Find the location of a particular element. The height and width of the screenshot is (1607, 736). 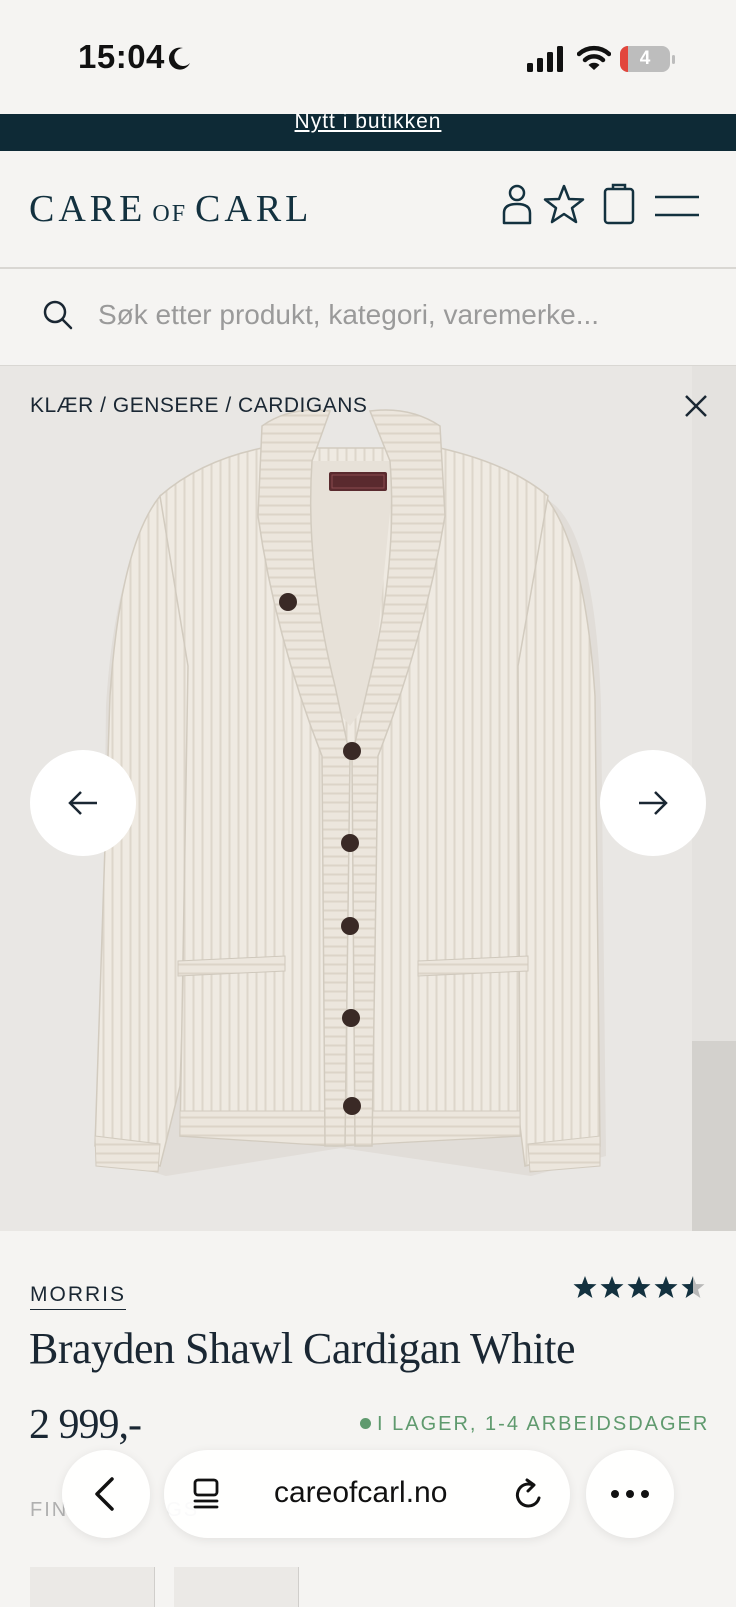

chevron-left-icon is located at coordinates (104, 1494).